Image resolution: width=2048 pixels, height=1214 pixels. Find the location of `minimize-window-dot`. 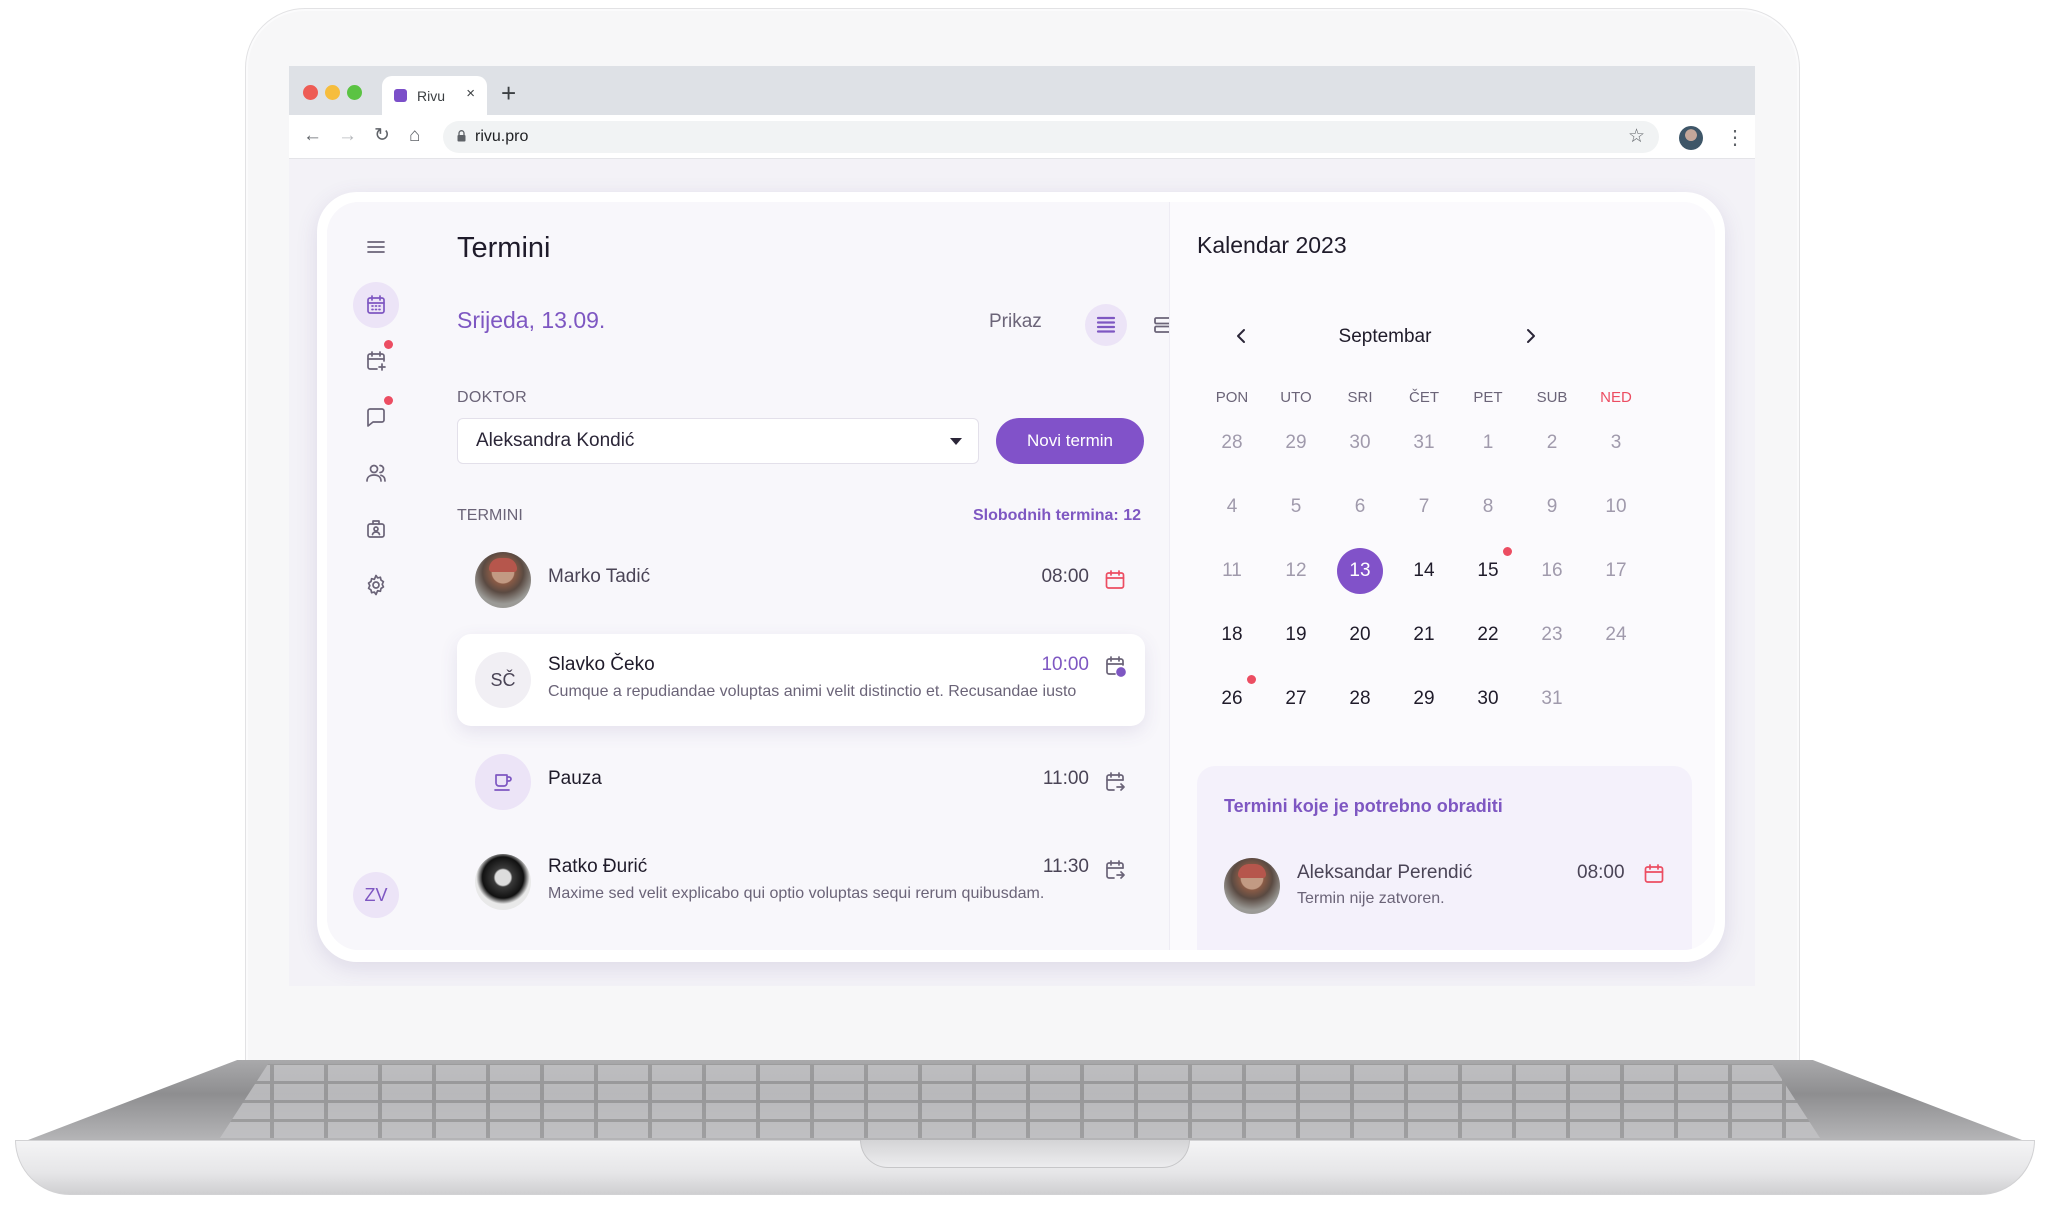

minimize-window-dot is located at coordinates (332, 92).